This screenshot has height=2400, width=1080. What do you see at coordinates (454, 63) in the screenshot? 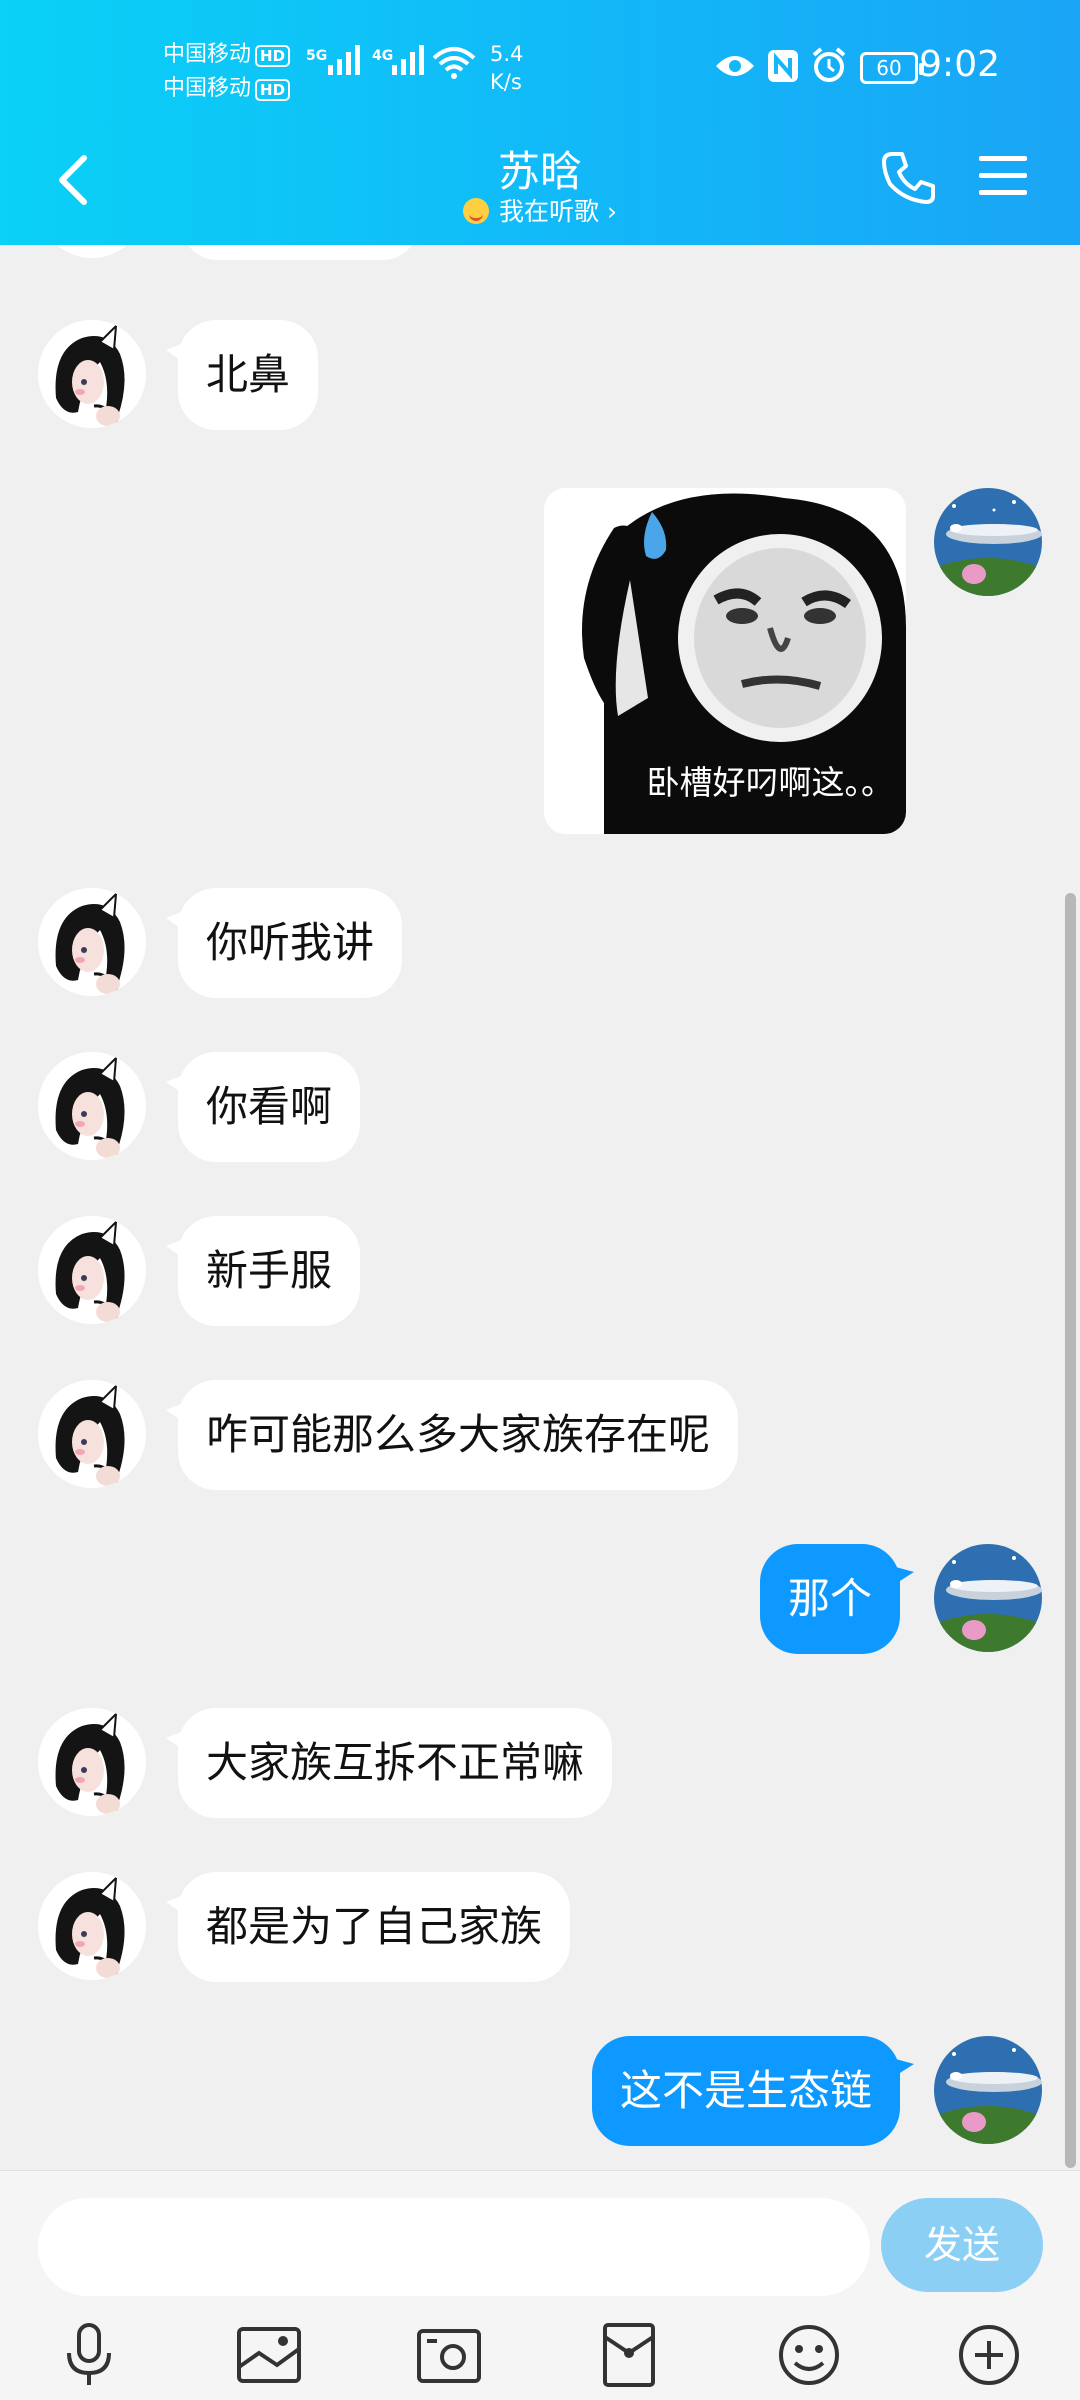
I see `wifi-icon` at bounding box center [454, 63].